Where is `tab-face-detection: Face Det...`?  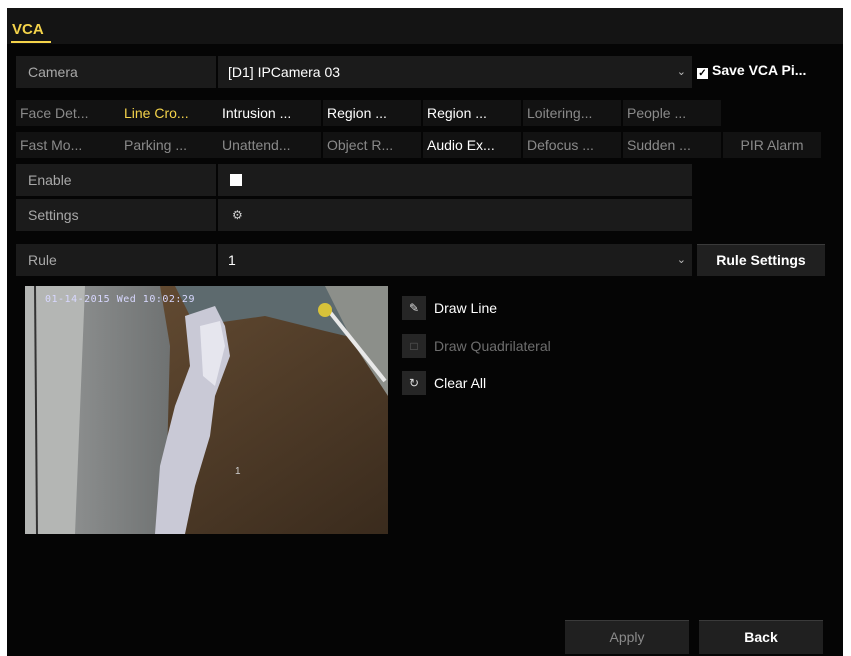 tab-face-detection: Face Det... is located at coordinates (68, 113).